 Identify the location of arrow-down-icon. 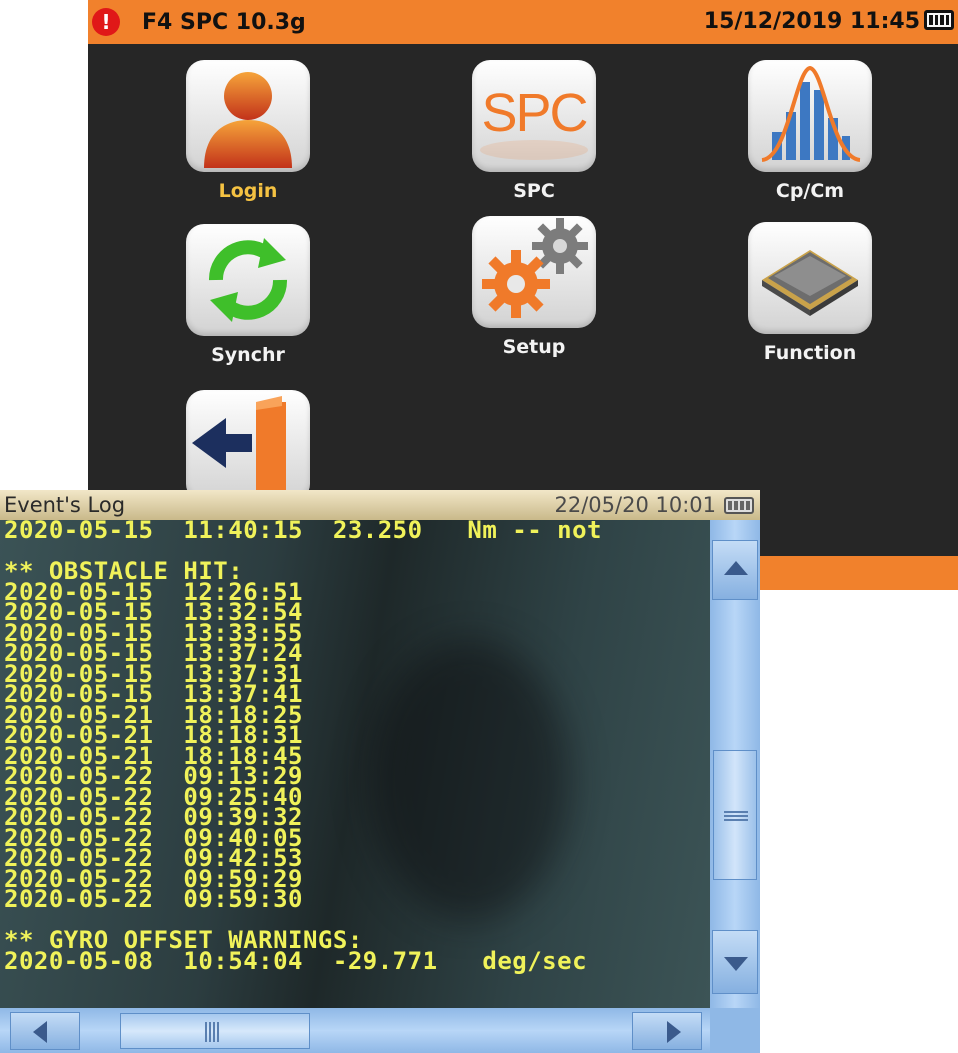
(736, 964).